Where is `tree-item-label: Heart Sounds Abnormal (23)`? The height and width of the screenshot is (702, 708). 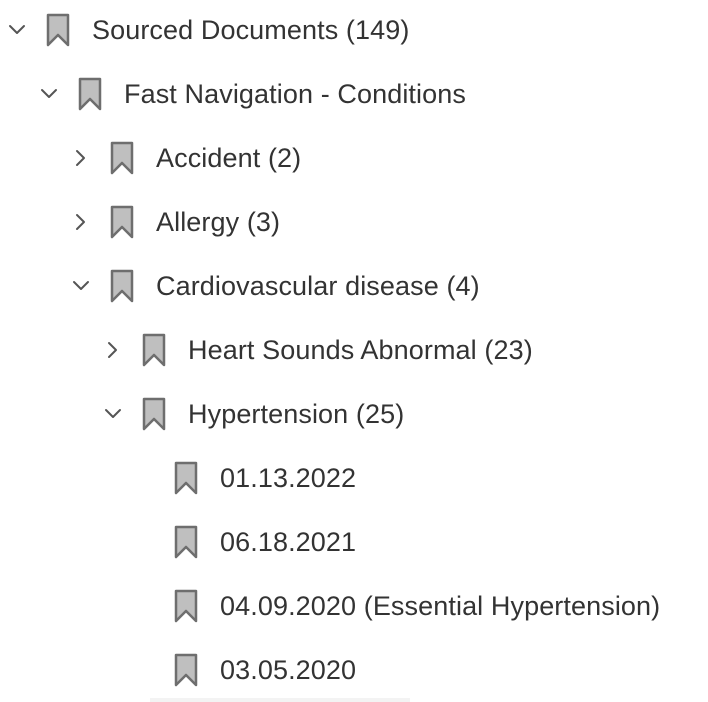
tree-item-label: Heart Sounds Abnormal (23) is located at coordinates (360, 350).